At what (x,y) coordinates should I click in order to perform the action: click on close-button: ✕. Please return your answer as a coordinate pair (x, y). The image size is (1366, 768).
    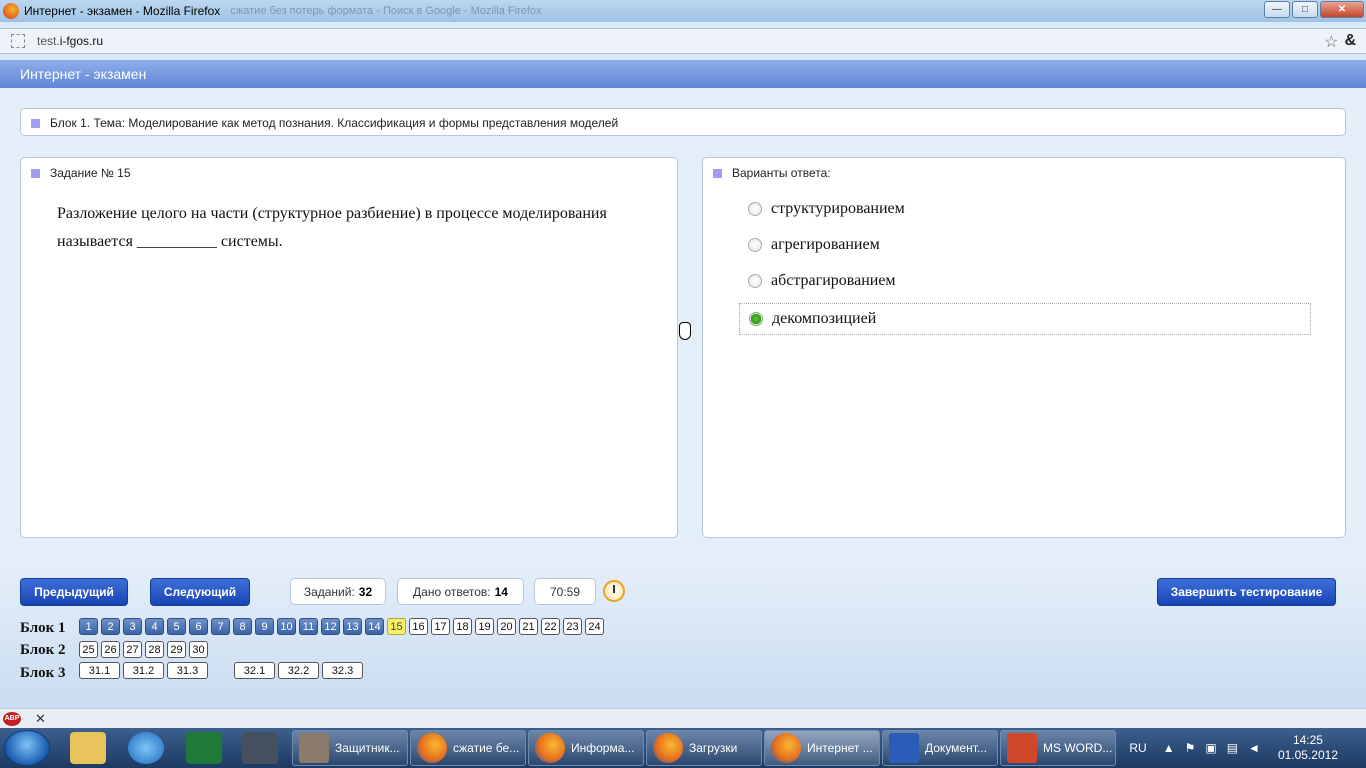
    Looking at the image, I should click on (1342, 9).